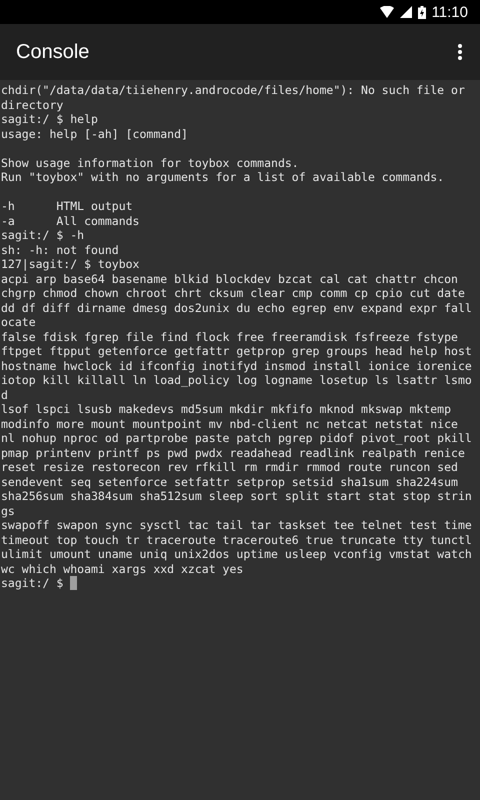 This screenshot has width=480, height=800. Describe the element at coordinates (60, 249) in the screenshot. I see `console-line: sh: -h: not found` at that location.